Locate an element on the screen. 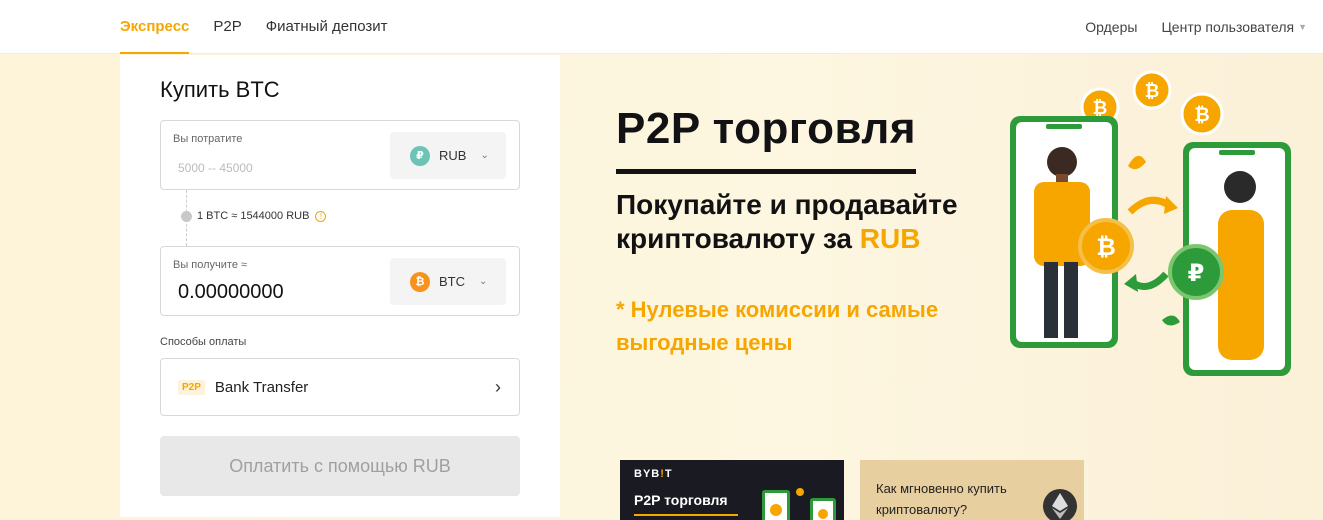 Image resolution: width=1323 pixels, height=520 pixels. user-center-menu: Центр пользователя ▼ is located at coordinates (1234, 27).